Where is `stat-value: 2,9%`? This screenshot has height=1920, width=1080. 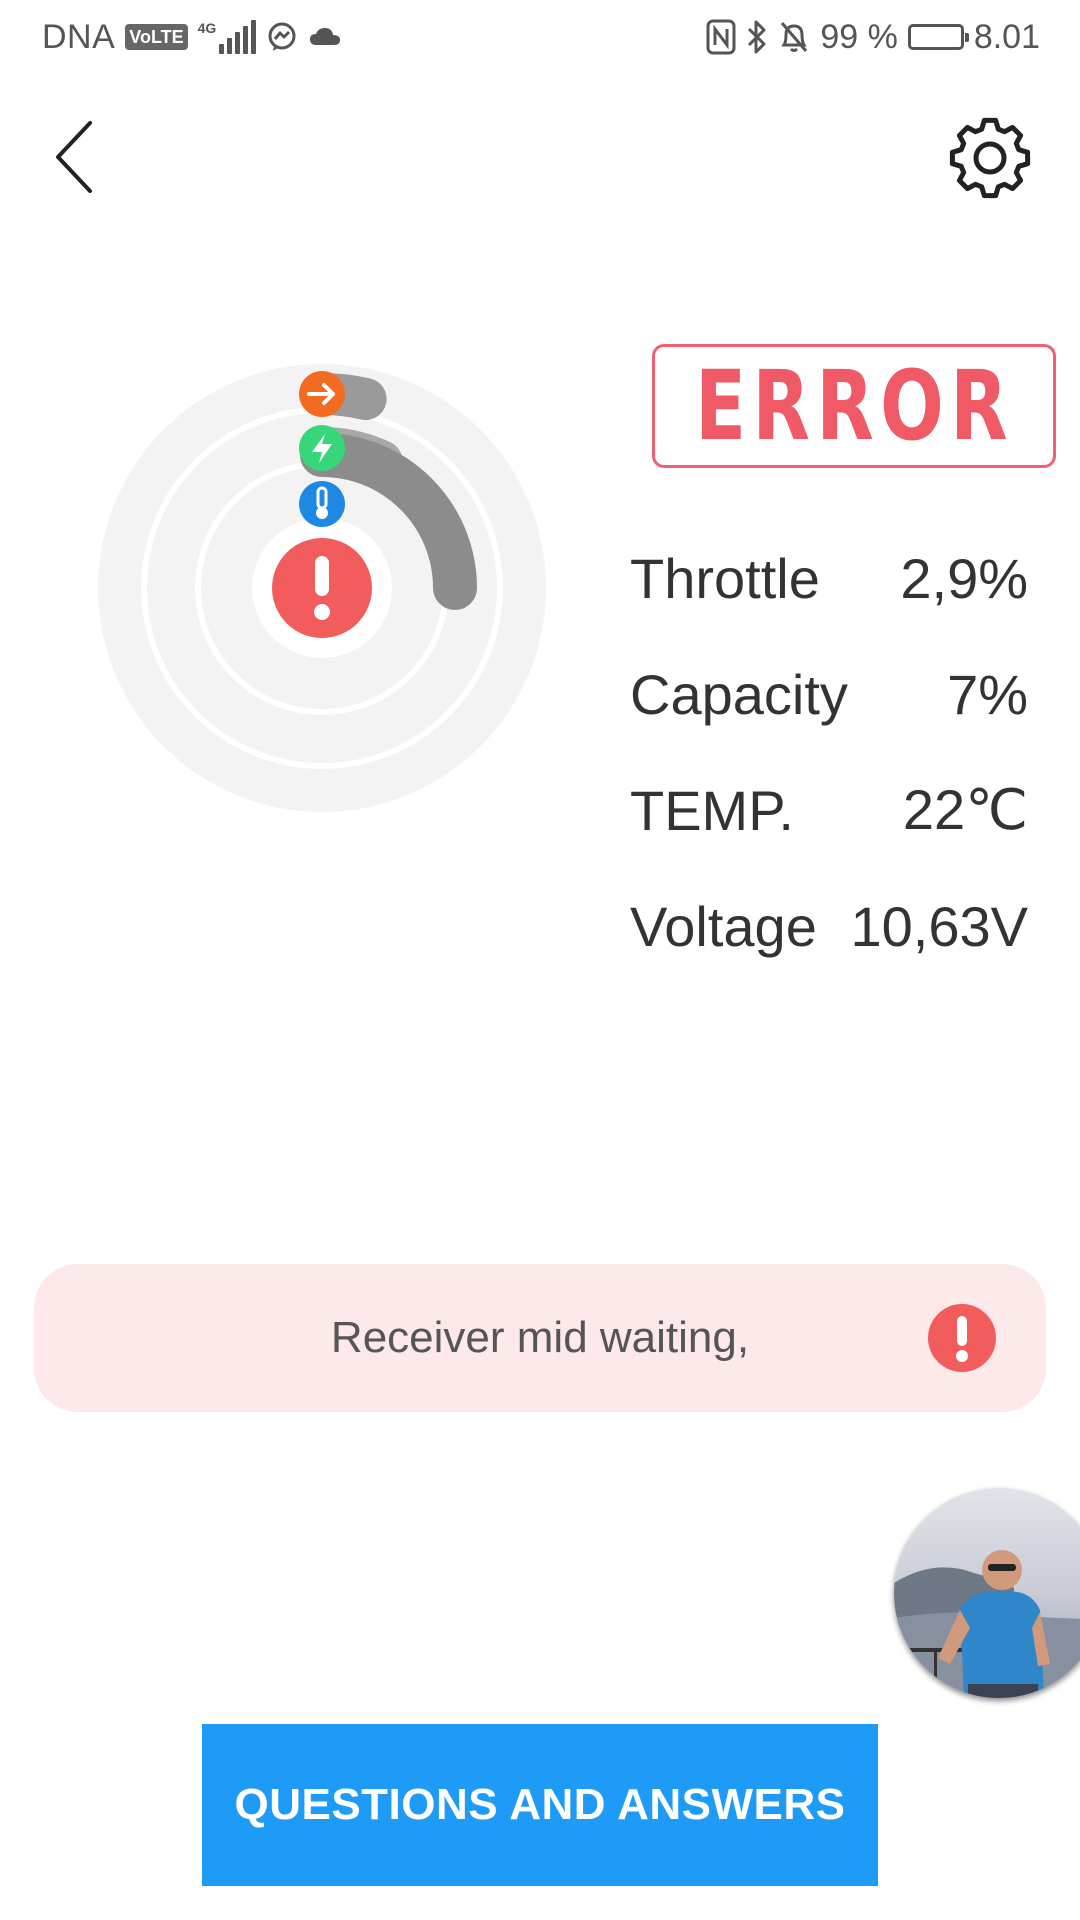 stat-value: 2,9% is located at coordinates (964, 578).